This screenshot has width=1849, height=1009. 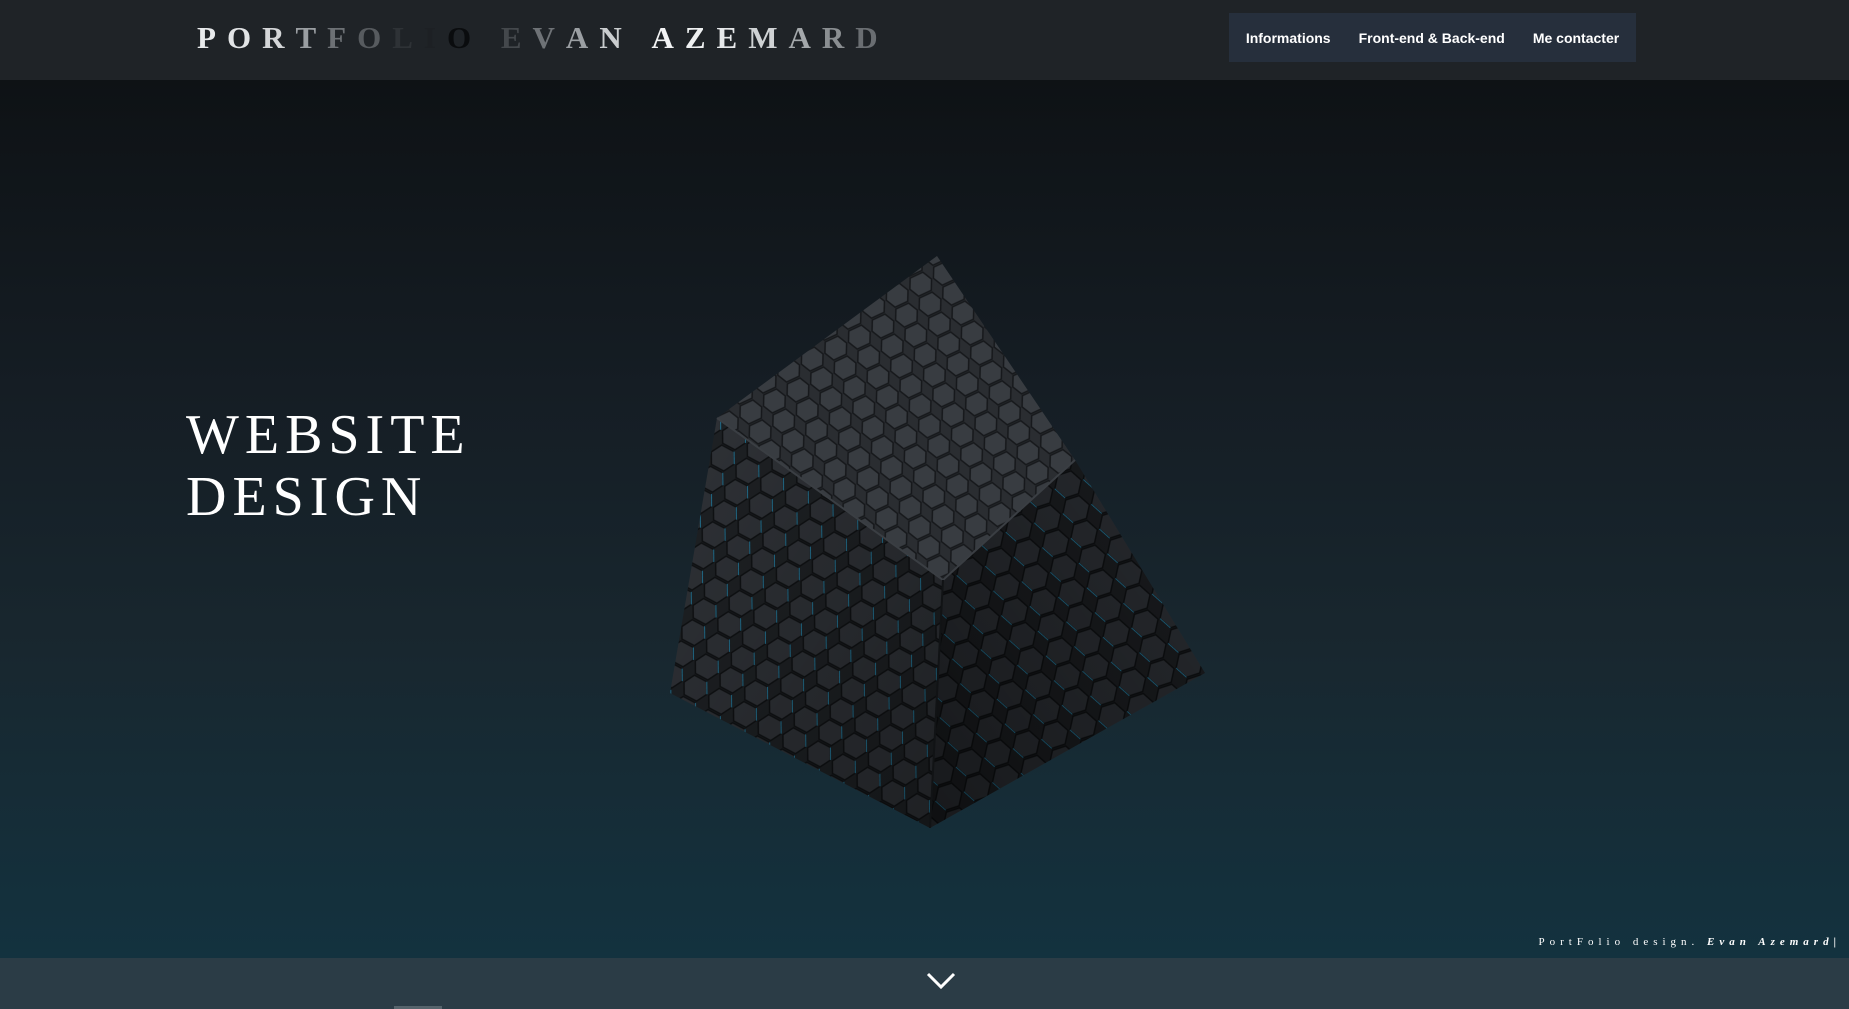 I want to click on logo-letter: I, so click(x=435, y=37).